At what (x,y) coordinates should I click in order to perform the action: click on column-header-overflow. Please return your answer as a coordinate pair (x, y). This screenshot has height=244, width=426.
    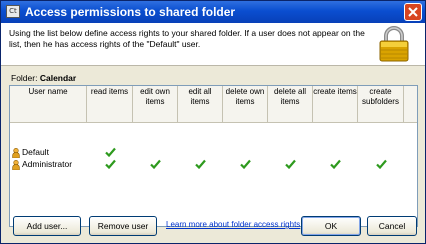
    Looking at the image, I should click on (410, 104).